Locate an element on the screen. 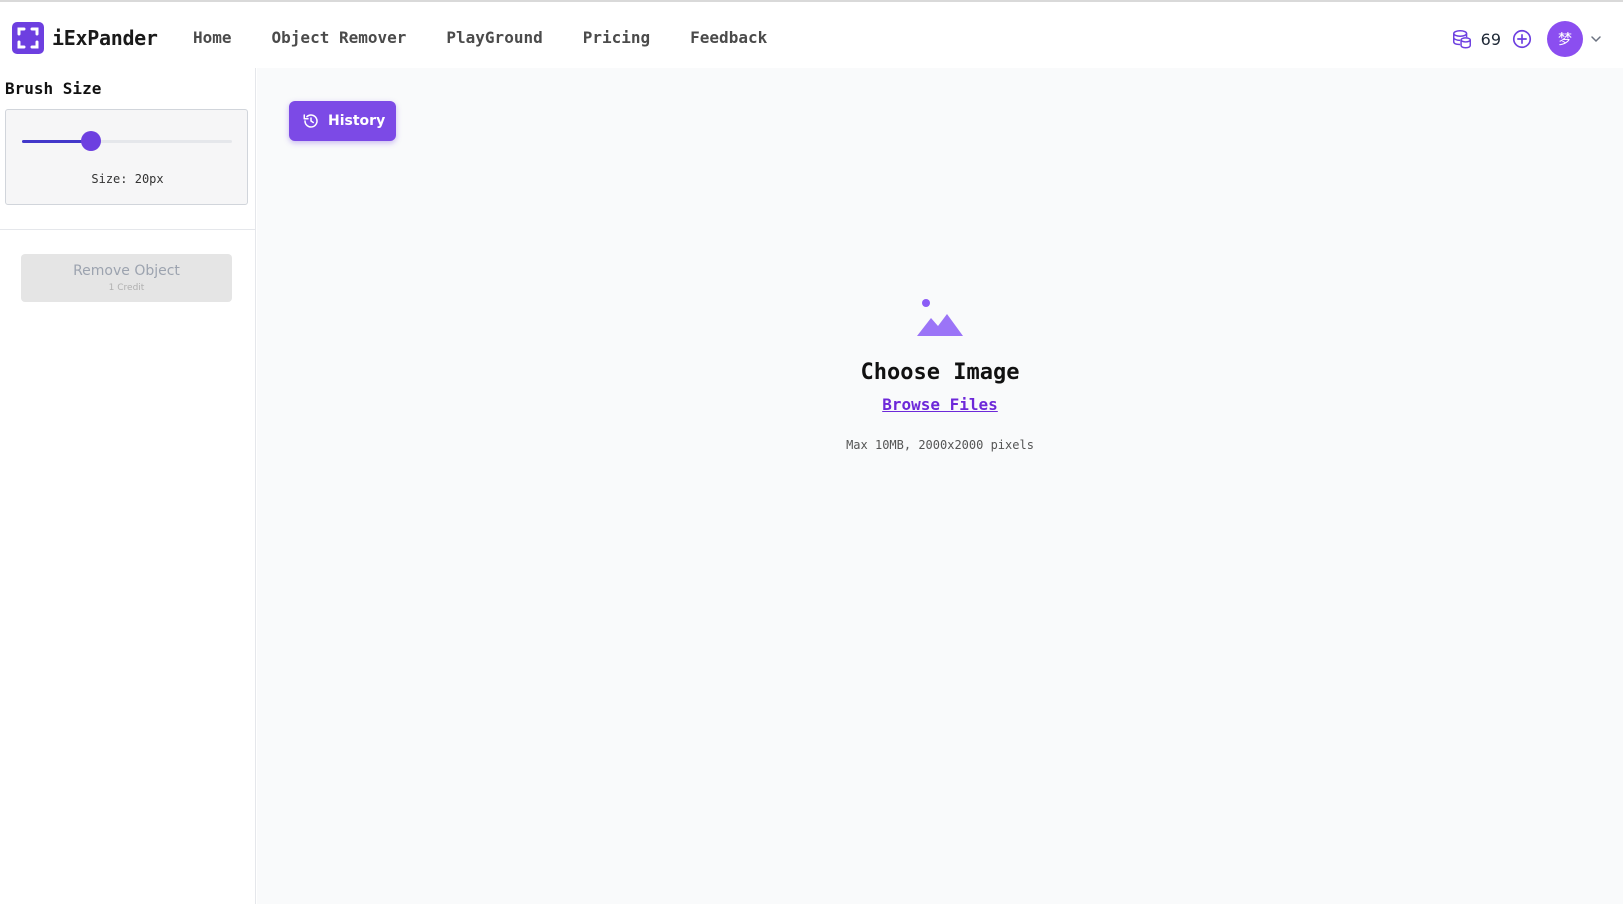  expand-logo-icon is located at coordinates (28, 38).